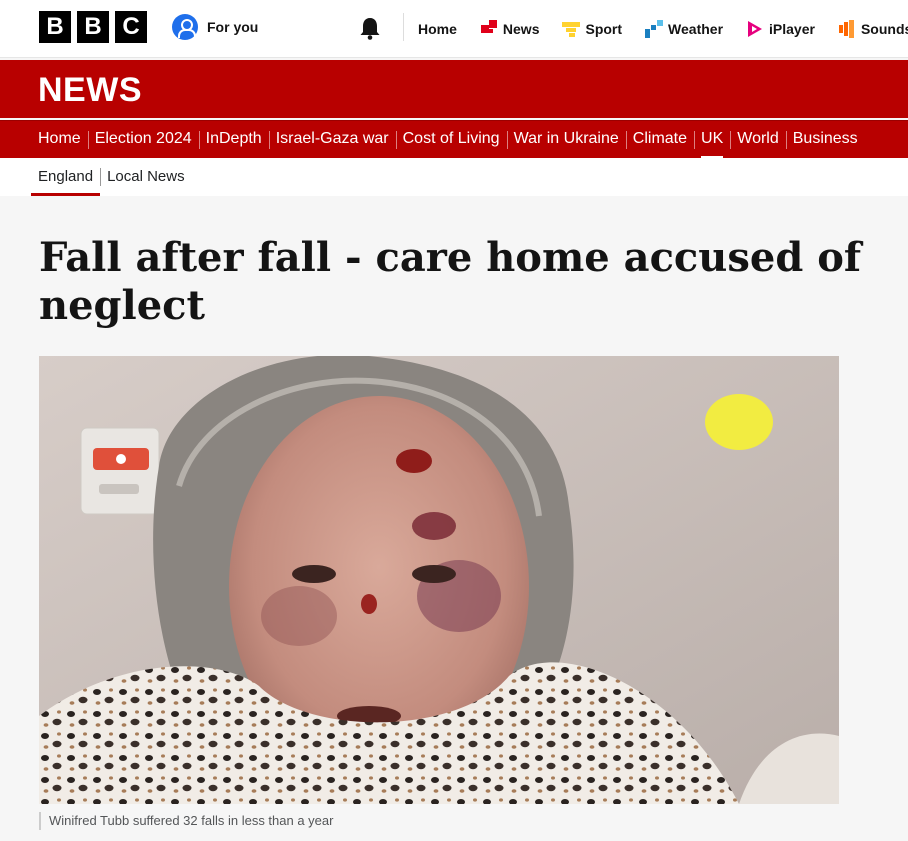 Image resolution: width=908 pixels, height=841 pixels. I want to click on global-nav-sport: Sport, so click(592, 29).